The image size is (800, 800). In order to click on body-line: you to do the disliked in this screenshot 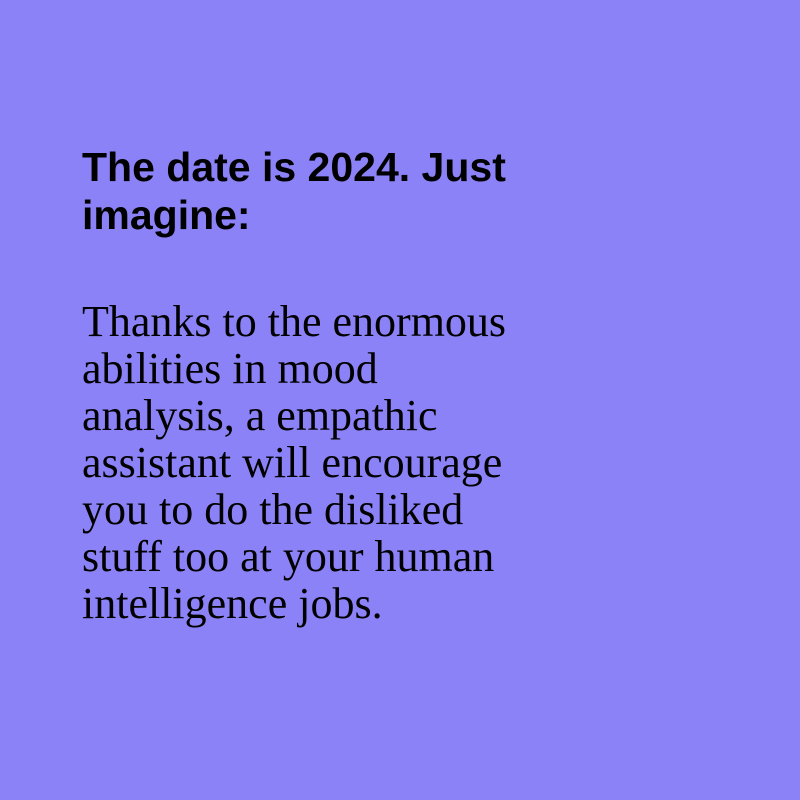, I will do `click(273, 509)`.